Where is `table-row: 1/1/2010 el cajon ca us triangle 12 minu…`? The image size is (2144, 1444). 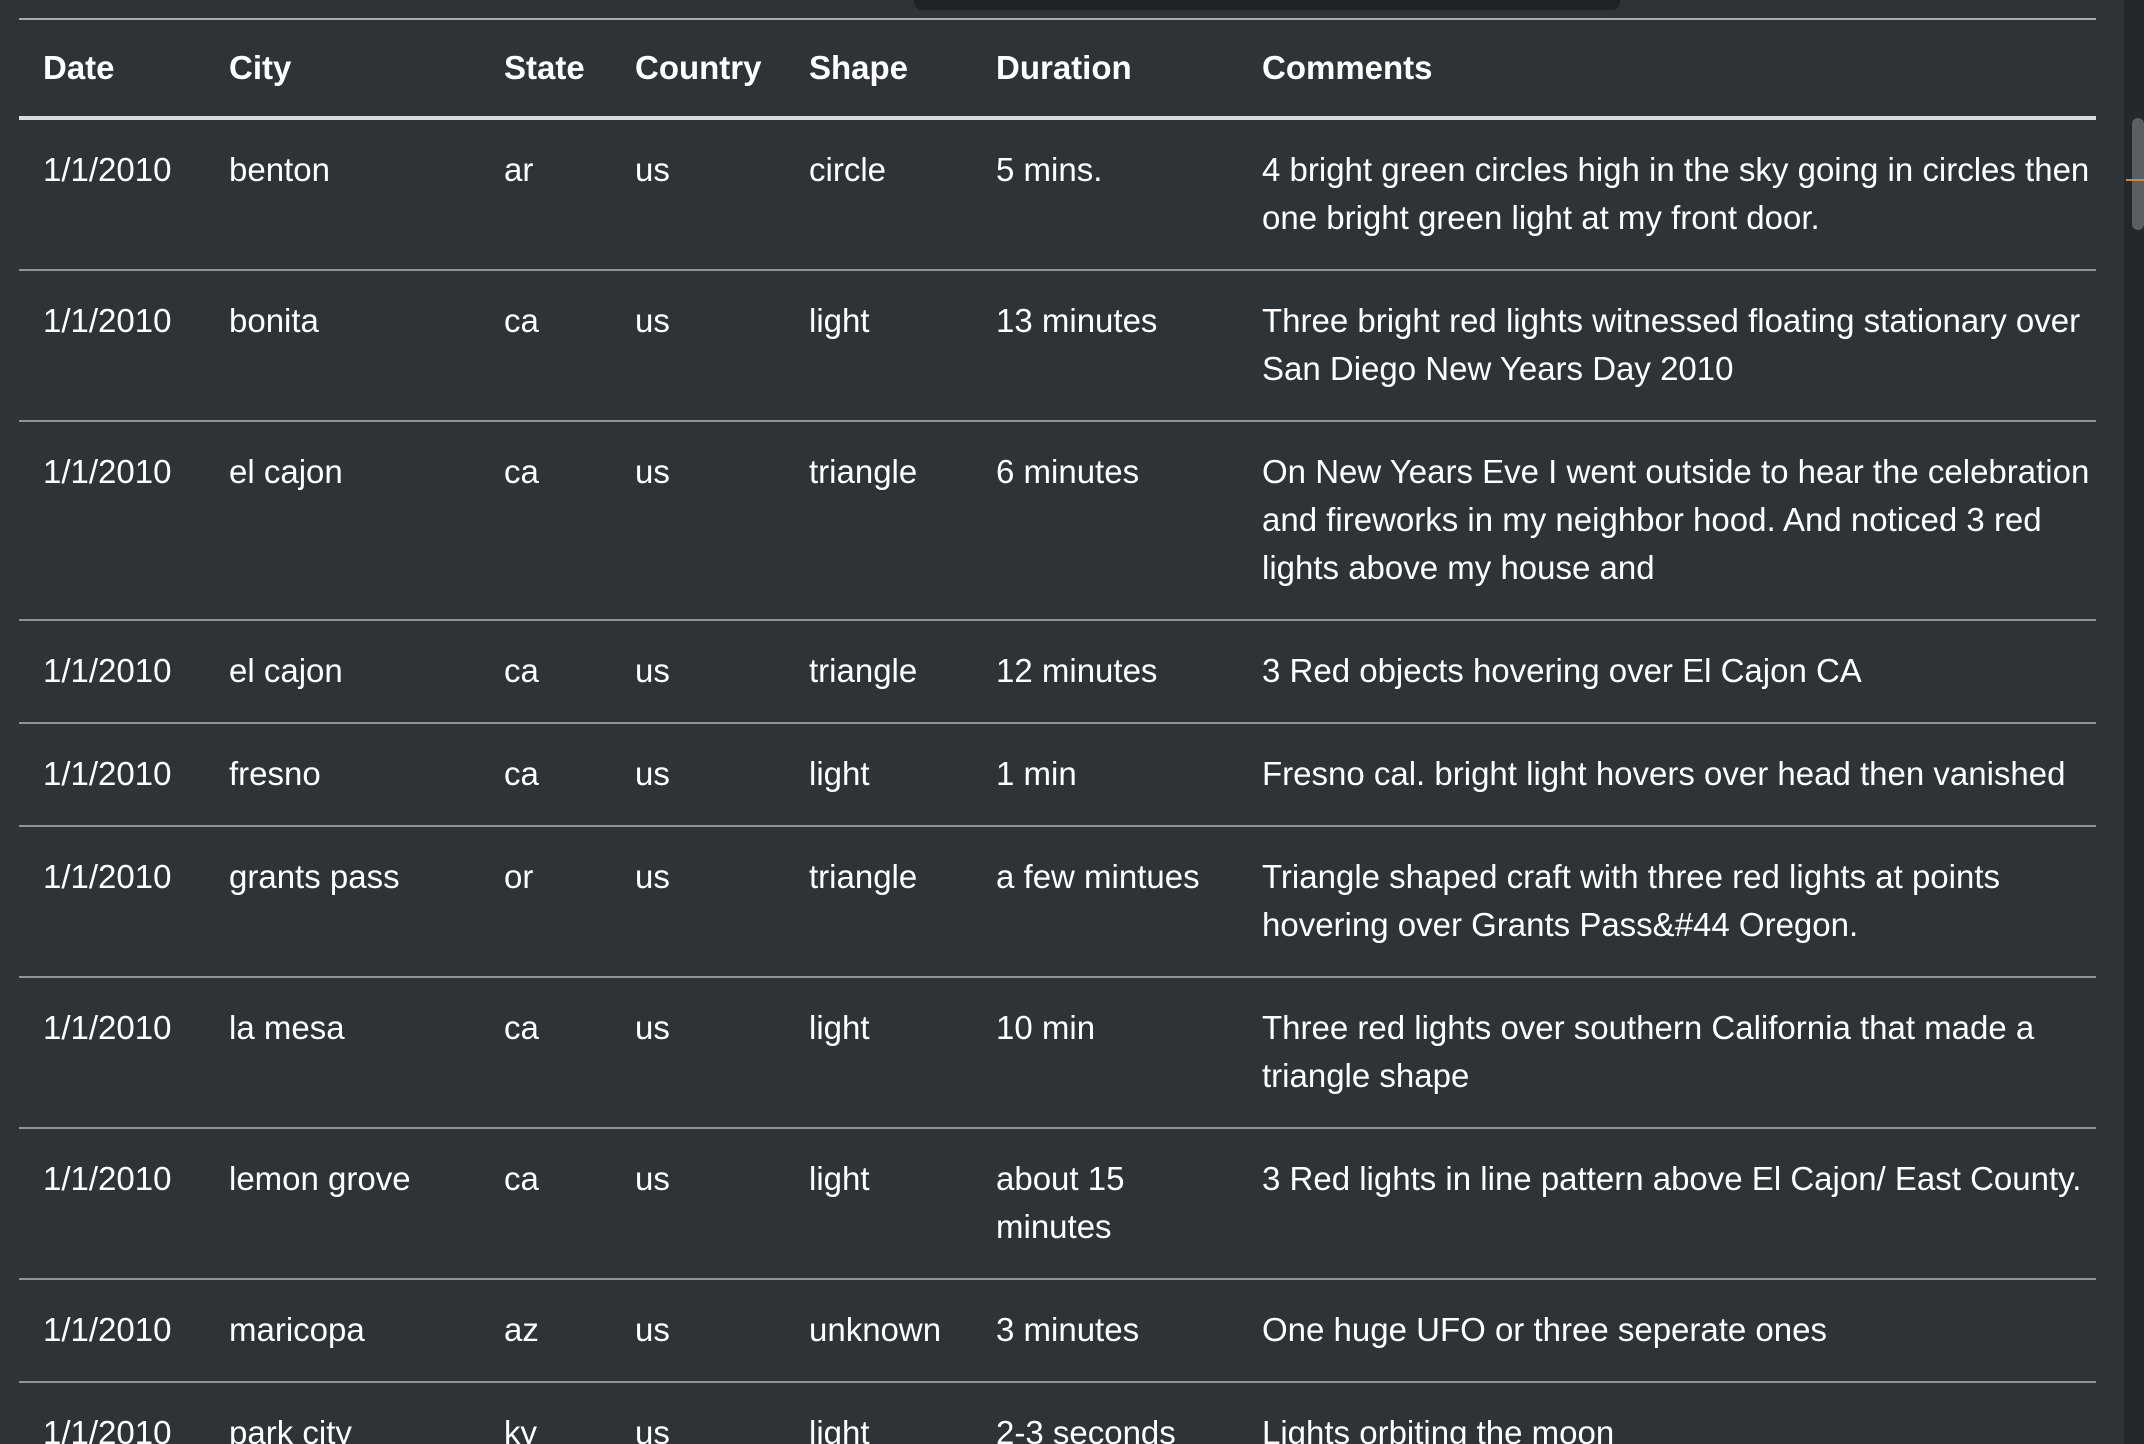 table-row: 1/1/2010 el cajon ca us triangle 12 minu… is located at coordinates (1057, 671).